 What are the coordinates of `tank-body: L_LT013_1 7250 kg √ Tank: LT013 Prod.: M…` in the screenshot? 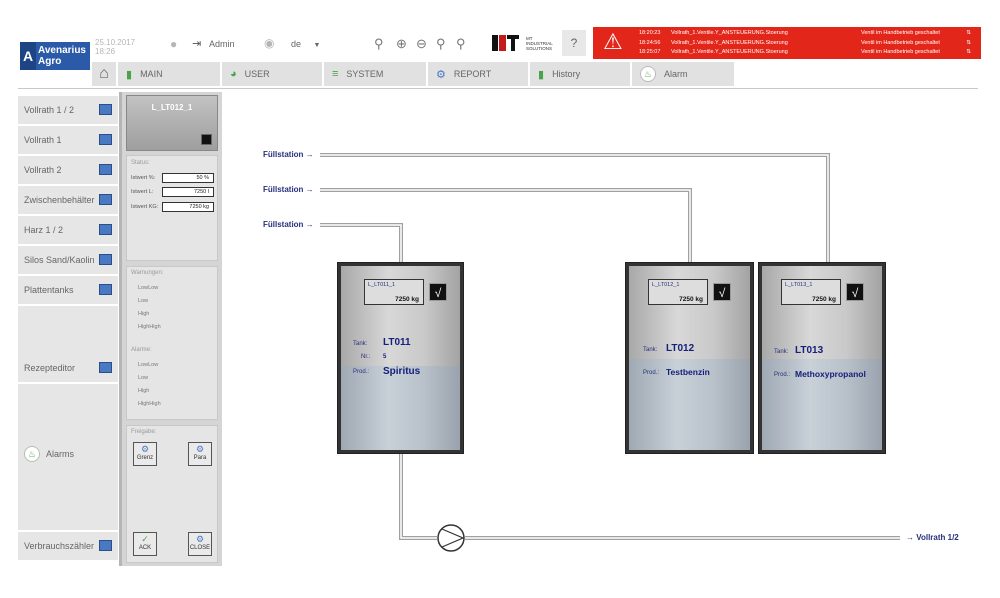 It's located at (822, 358).